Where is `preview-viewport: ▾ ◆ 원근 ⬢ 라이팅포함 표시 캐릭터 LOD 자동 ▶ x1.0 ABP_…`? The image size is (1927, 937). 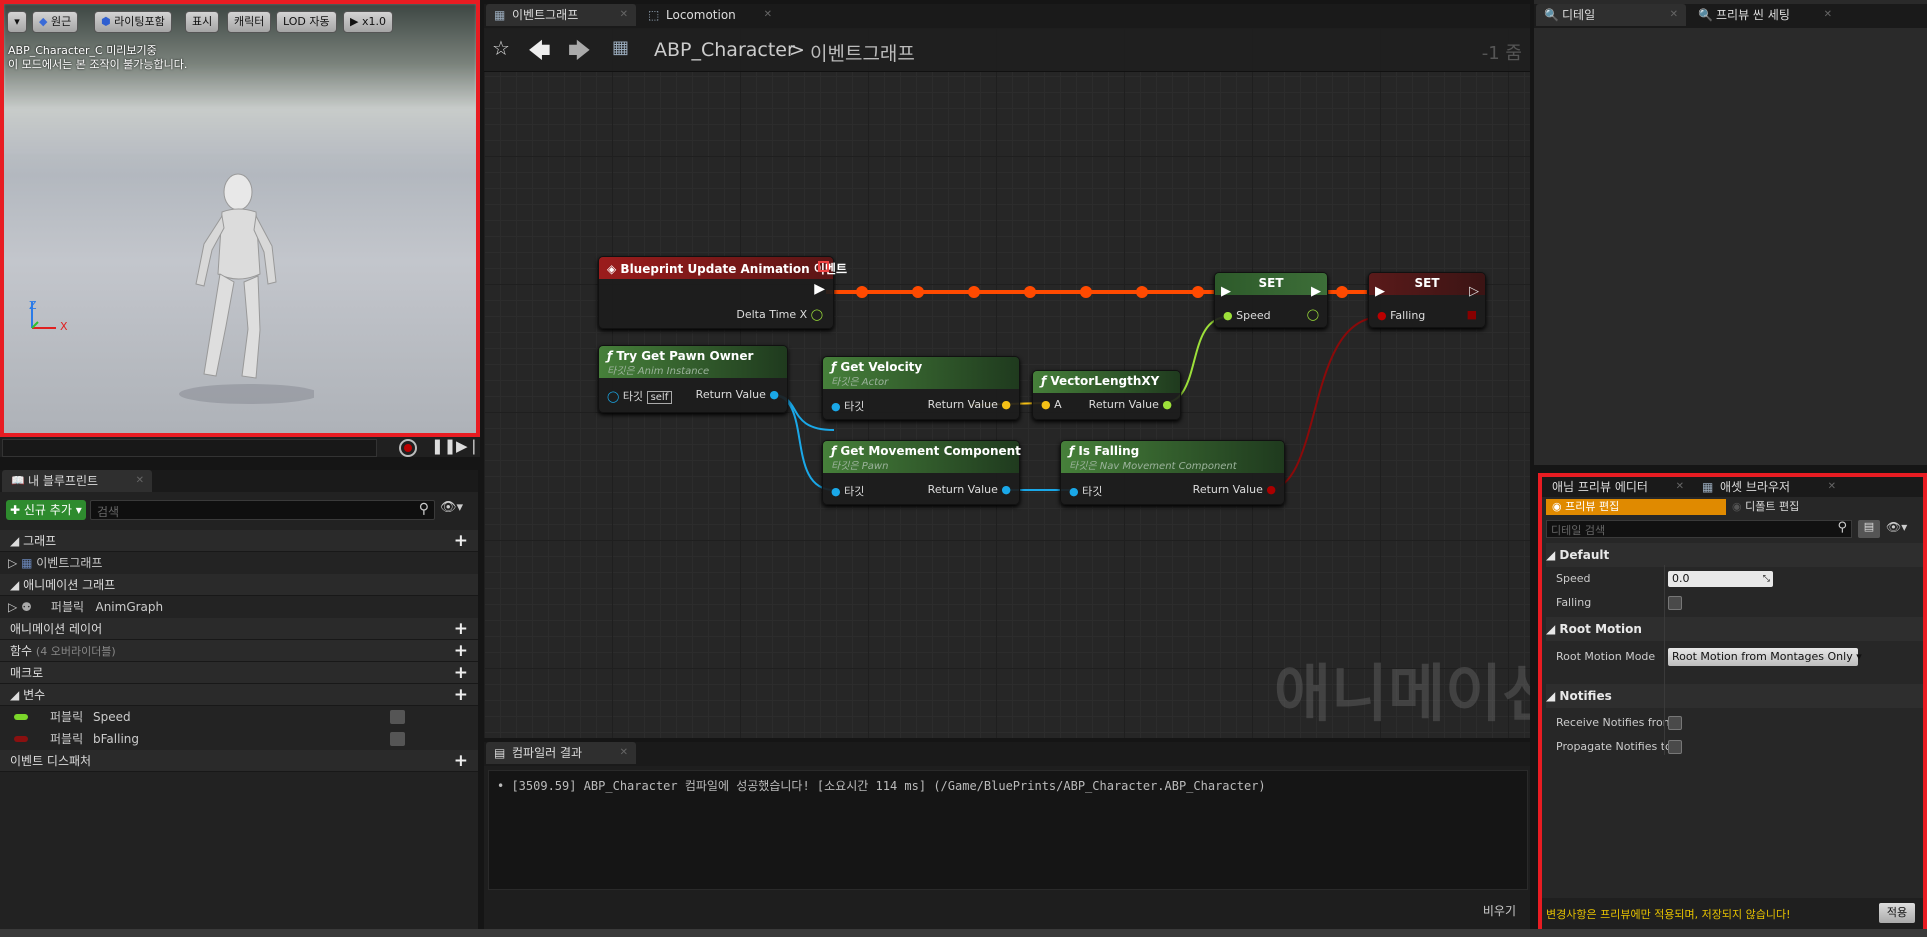 preview-viewport: ▾ ◆ 원근 ⬢ 라이팅포함 표시 캐릭터 LOD 자동 ▶ x1.0 ABP_… is located at coordinates (240, 218).